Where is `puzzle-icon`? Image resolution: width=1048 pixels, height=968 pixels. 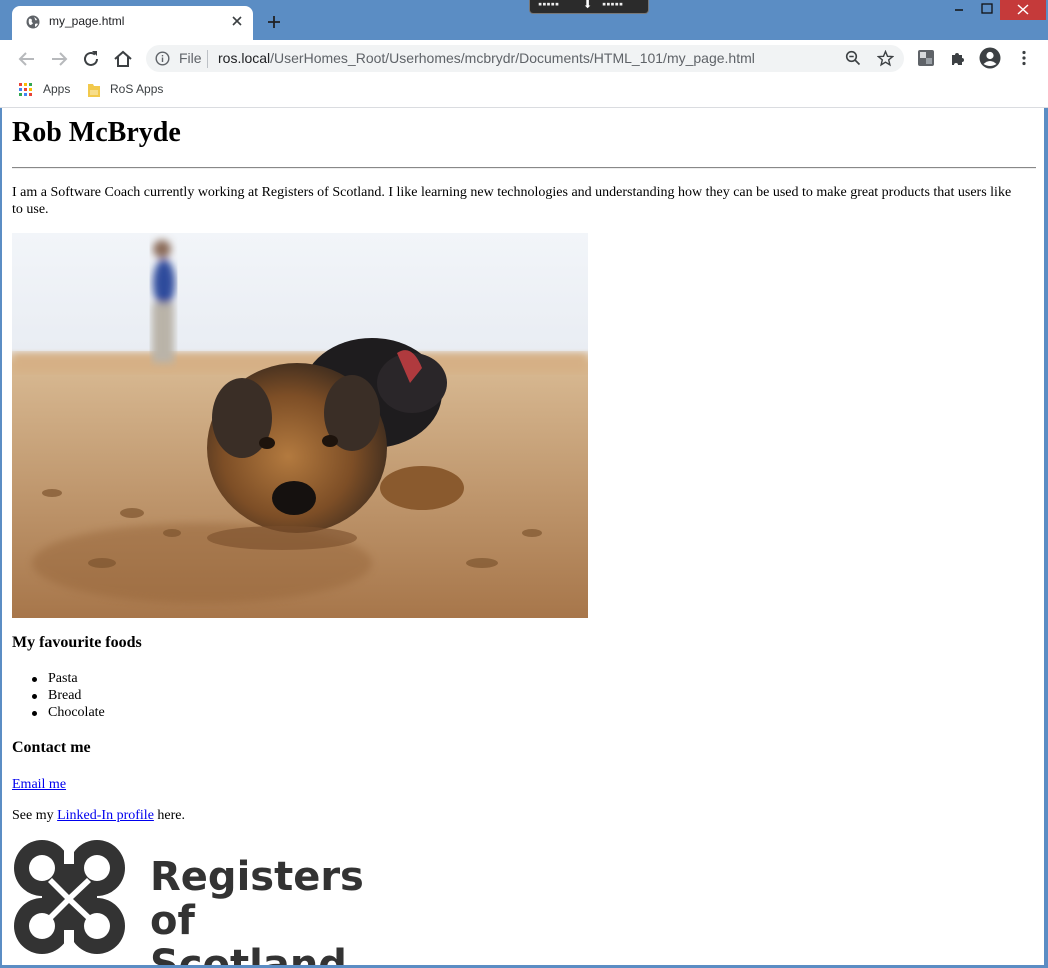 puzzle-icon is located at coordinates (958, 58).